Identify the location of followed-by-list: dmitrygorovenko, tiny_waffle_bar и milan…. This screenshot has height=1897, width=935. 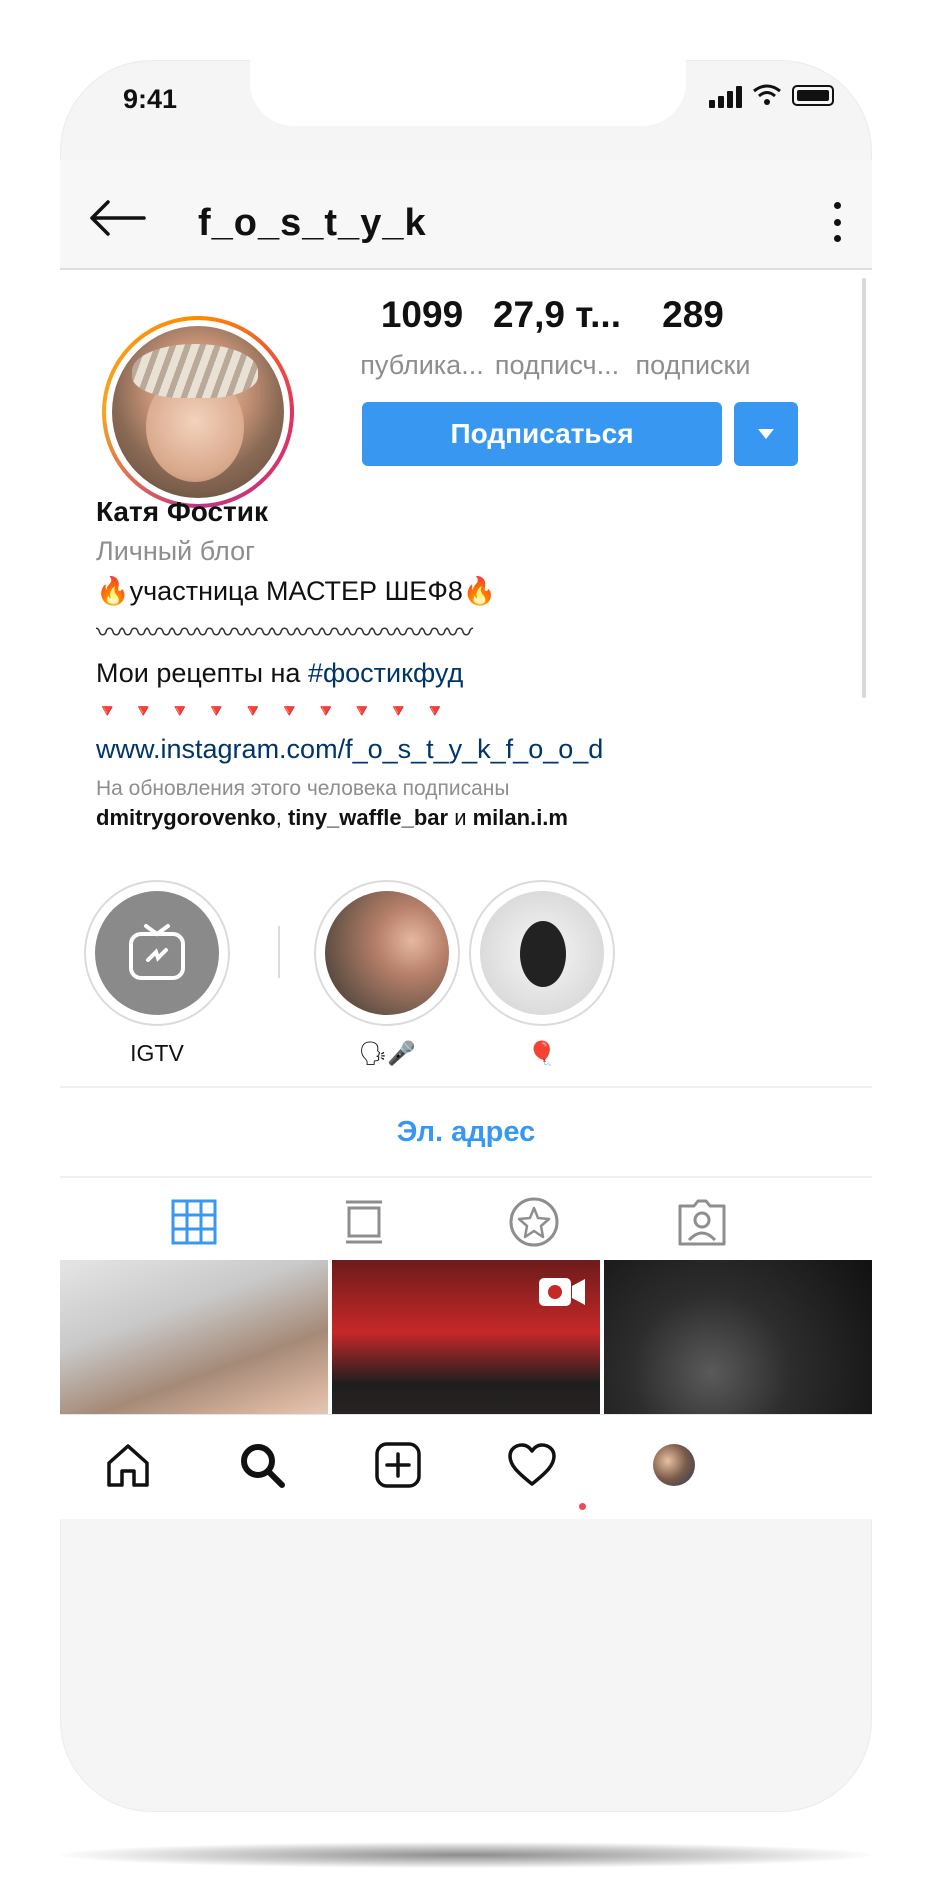
(466, 818).